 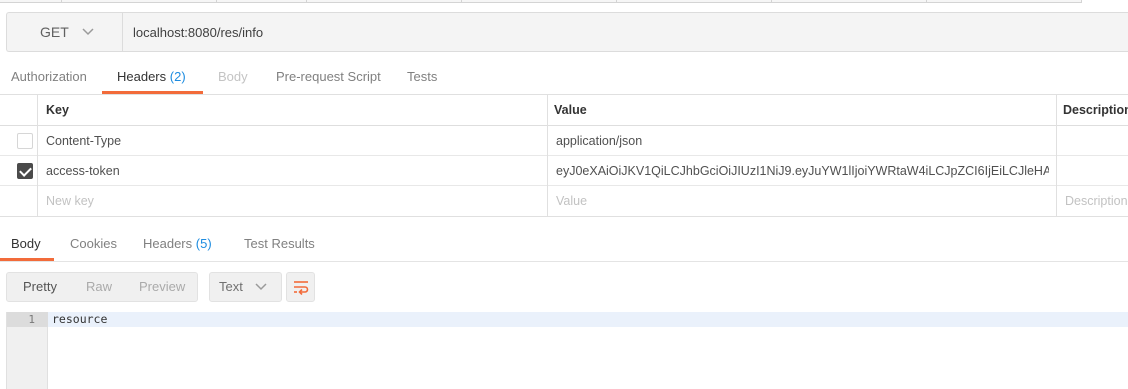 I want to click on tab-label: Authorization, so click(x=49, y=76).